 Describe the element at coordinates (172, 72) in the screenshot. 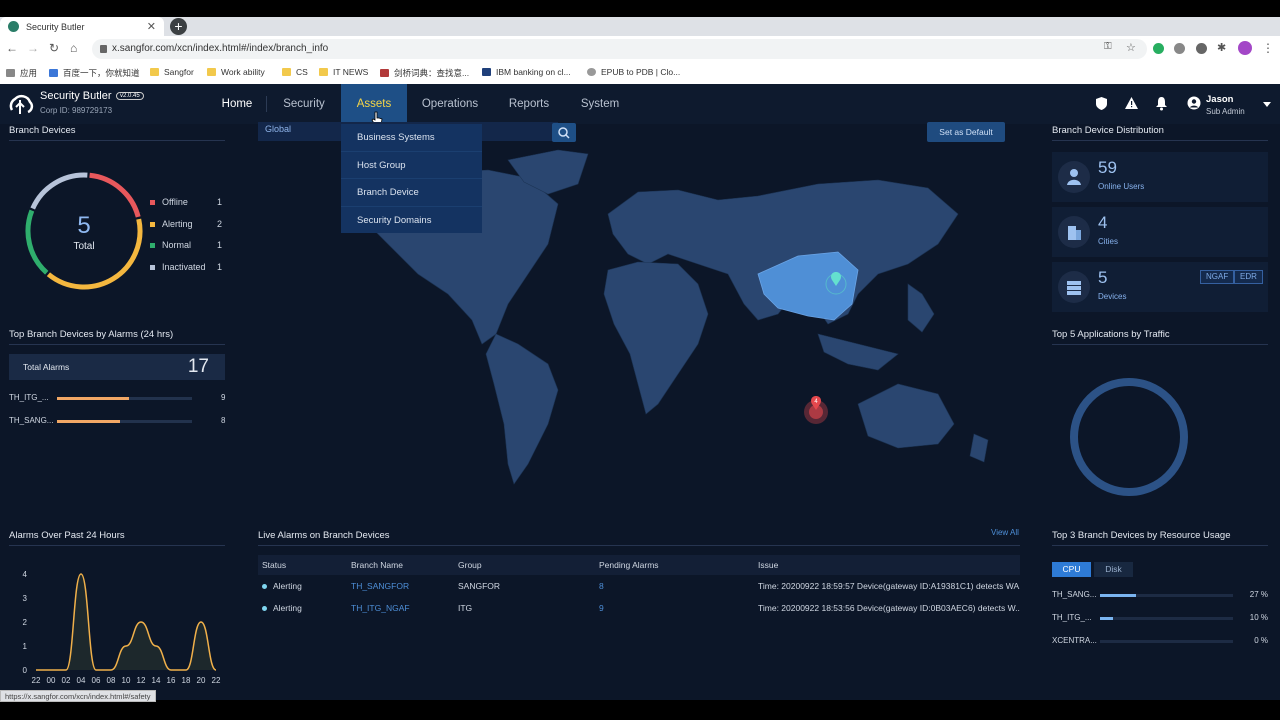

I see `bookmark-sangfor: Sangfor` at that location.